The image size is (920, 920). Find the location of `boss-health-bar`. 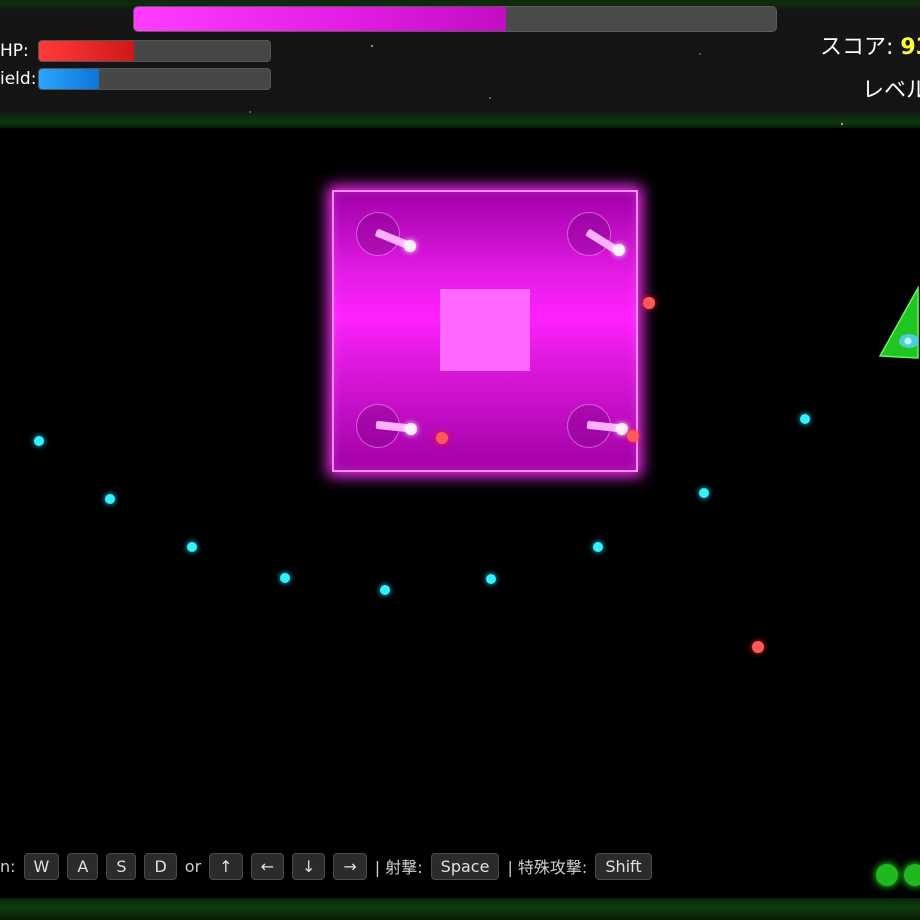

boss-health-bar is located at coordinates (455, 19).